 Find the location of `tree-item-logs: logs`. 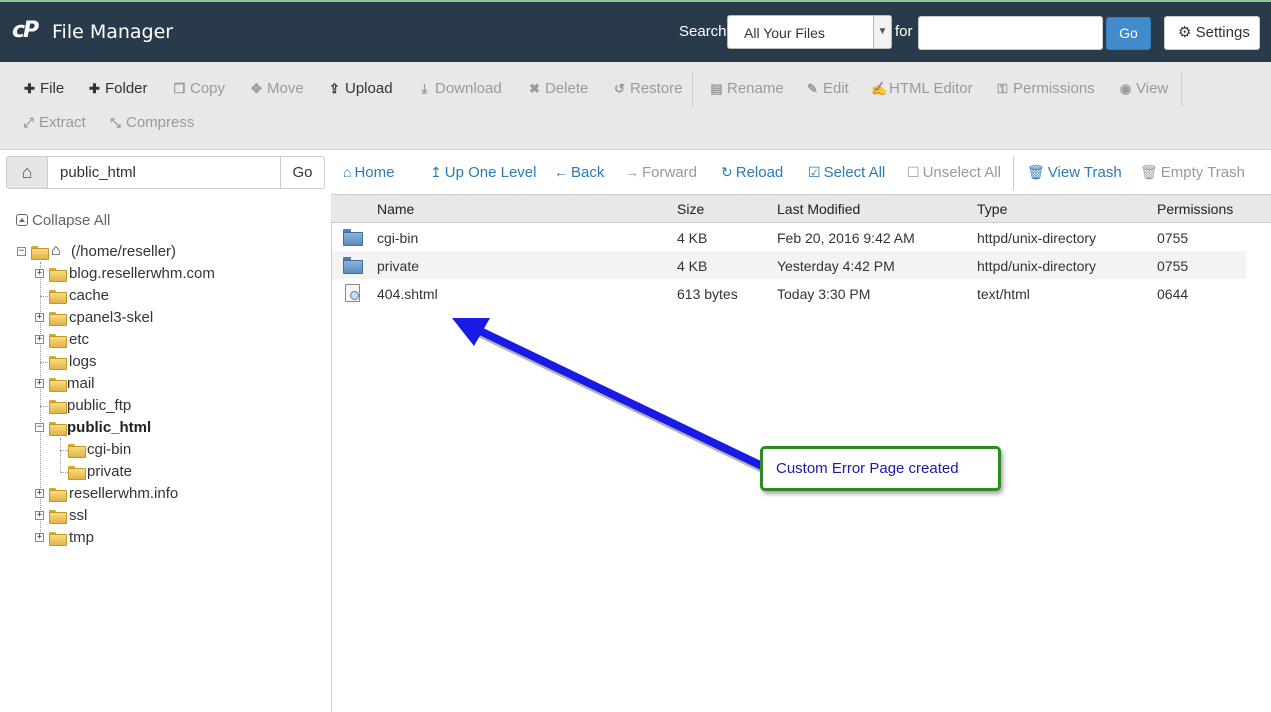

tree-item-logs: logs is located at coordinates (135, 363).